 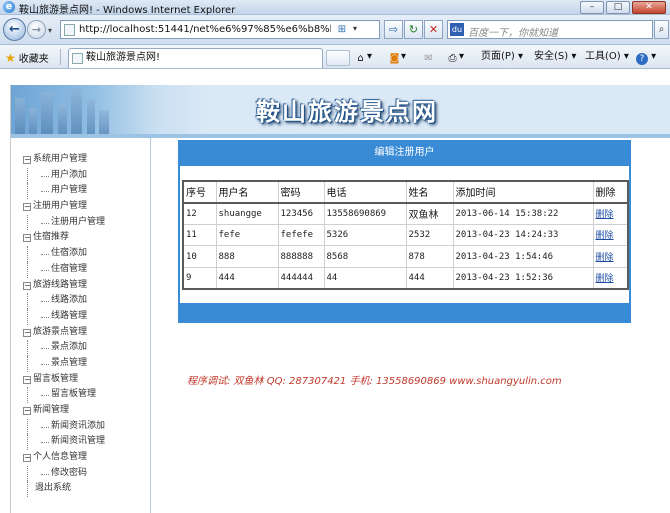 I want to click on cell-id: 11, so click(x=199, y=235).